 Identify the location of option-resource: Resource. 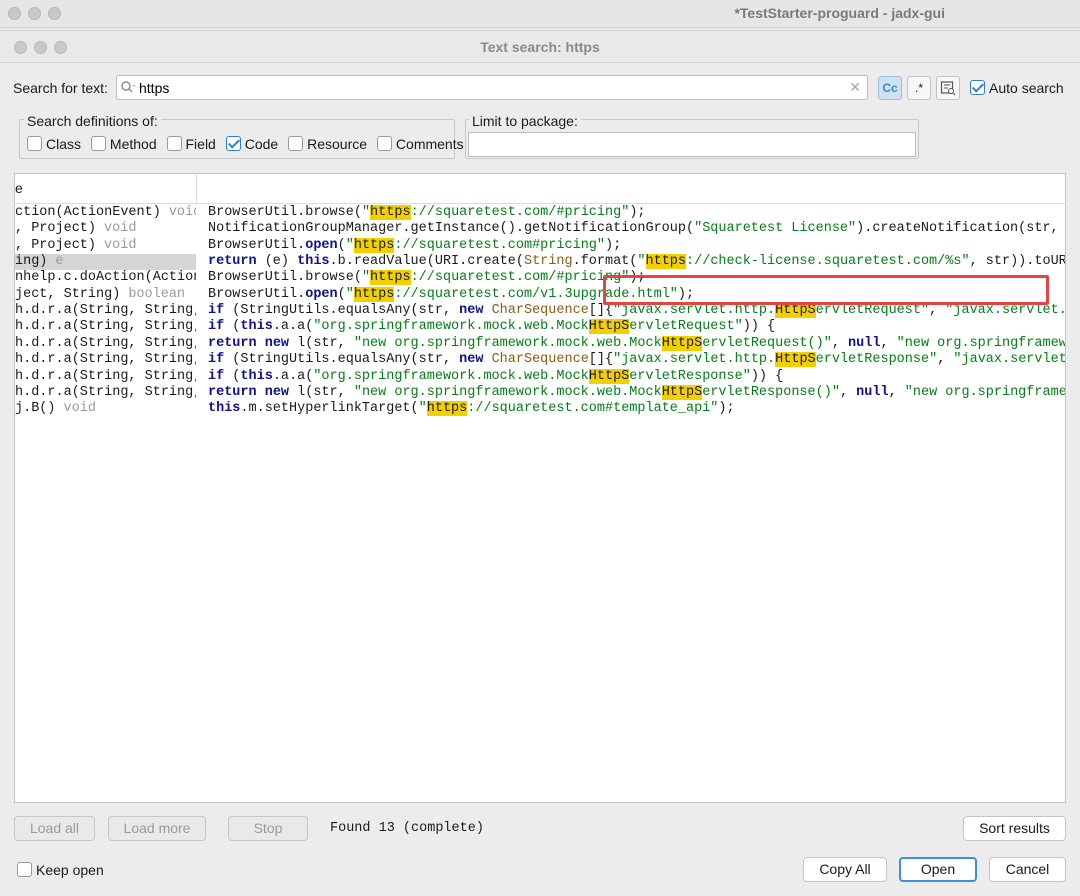
(327, 144).